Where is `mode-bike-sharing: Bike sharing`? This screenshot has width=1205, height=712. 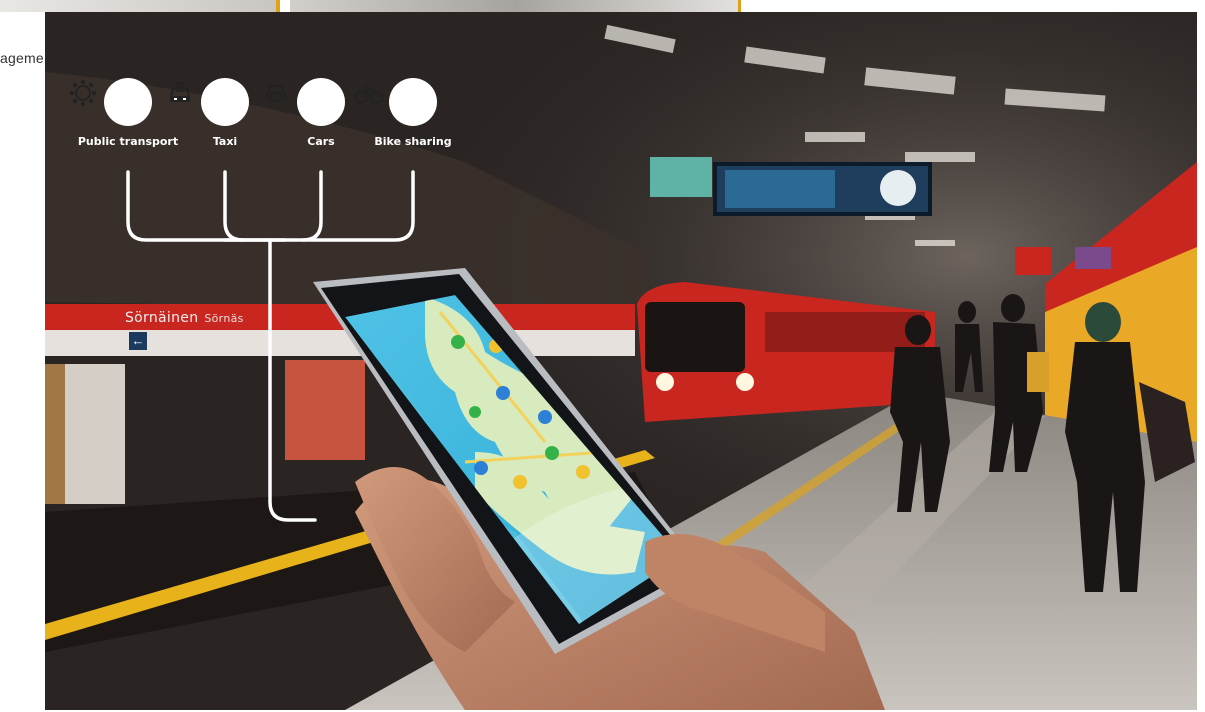
mode-bike-sharing: Bike sharing is located at coordinates (413, 113).